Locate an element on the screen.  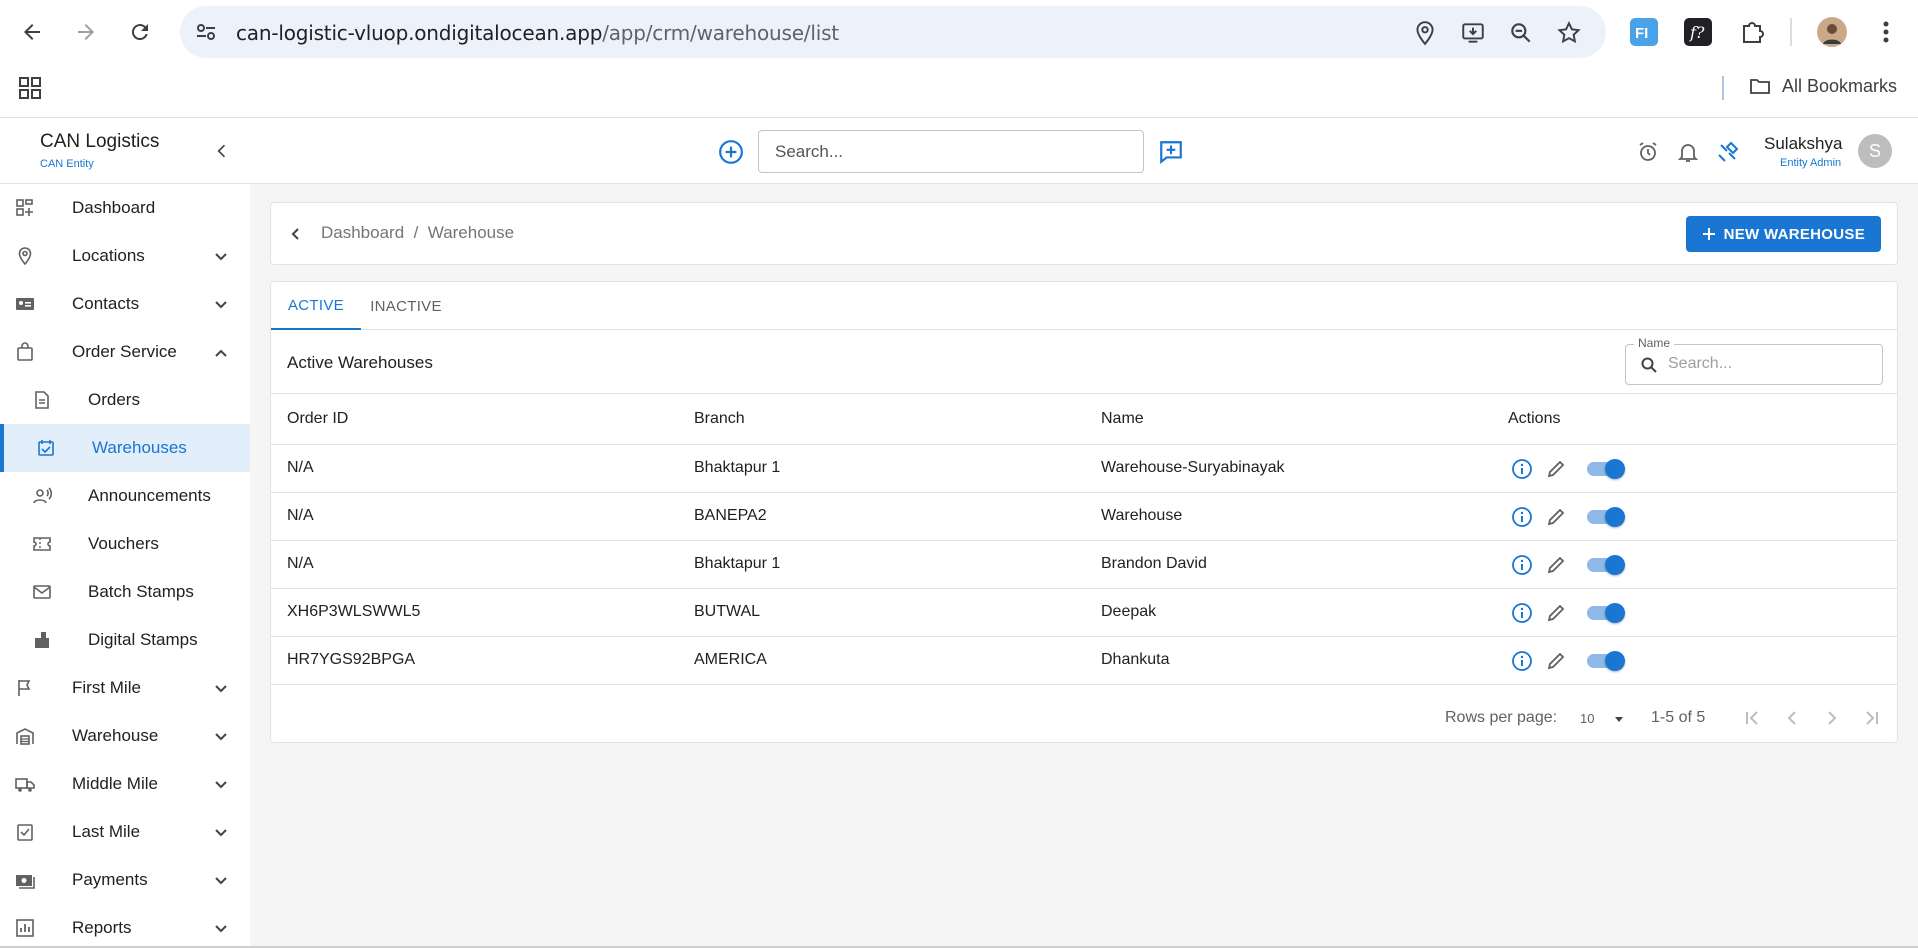
back-button is located at coordinates (32, 32).